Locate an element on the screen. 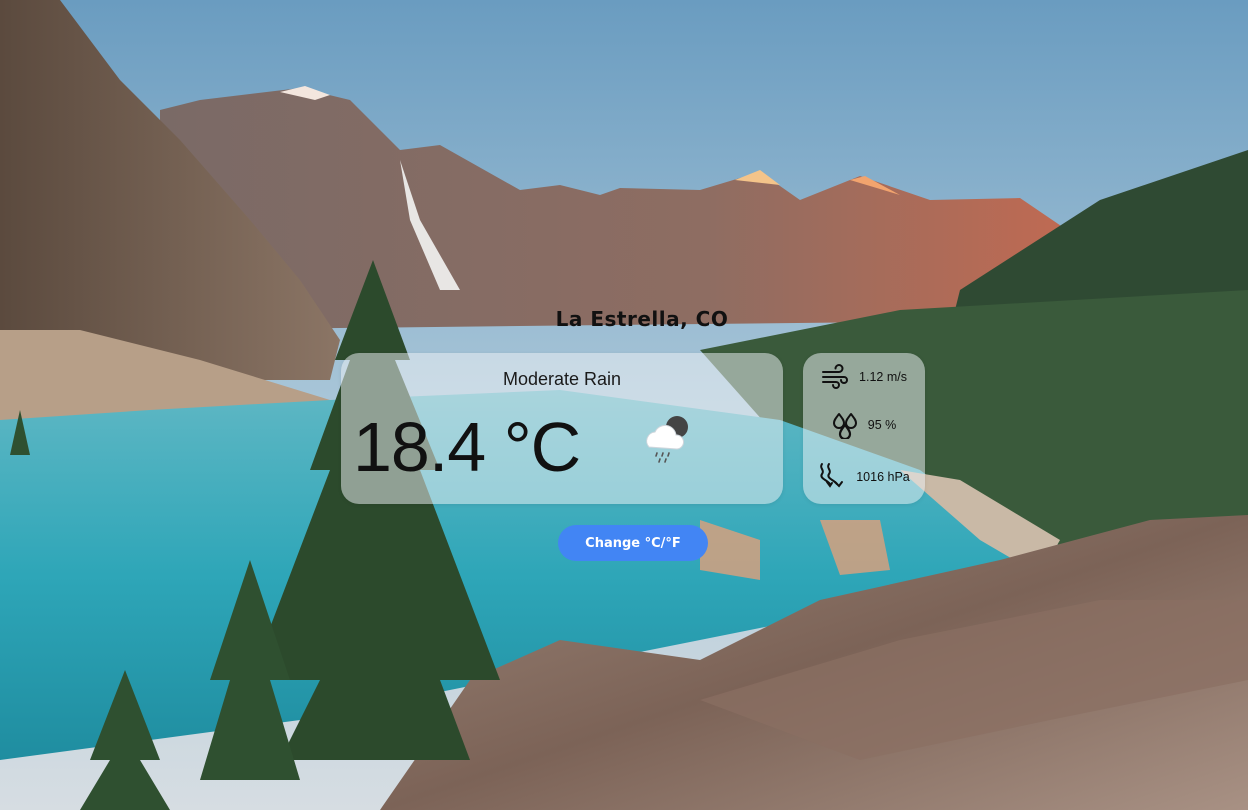 The image size is (1248, 810). weather-details-card: 1.12 m/s 95 % 1016 hPa is located at coordinates (864, 428).